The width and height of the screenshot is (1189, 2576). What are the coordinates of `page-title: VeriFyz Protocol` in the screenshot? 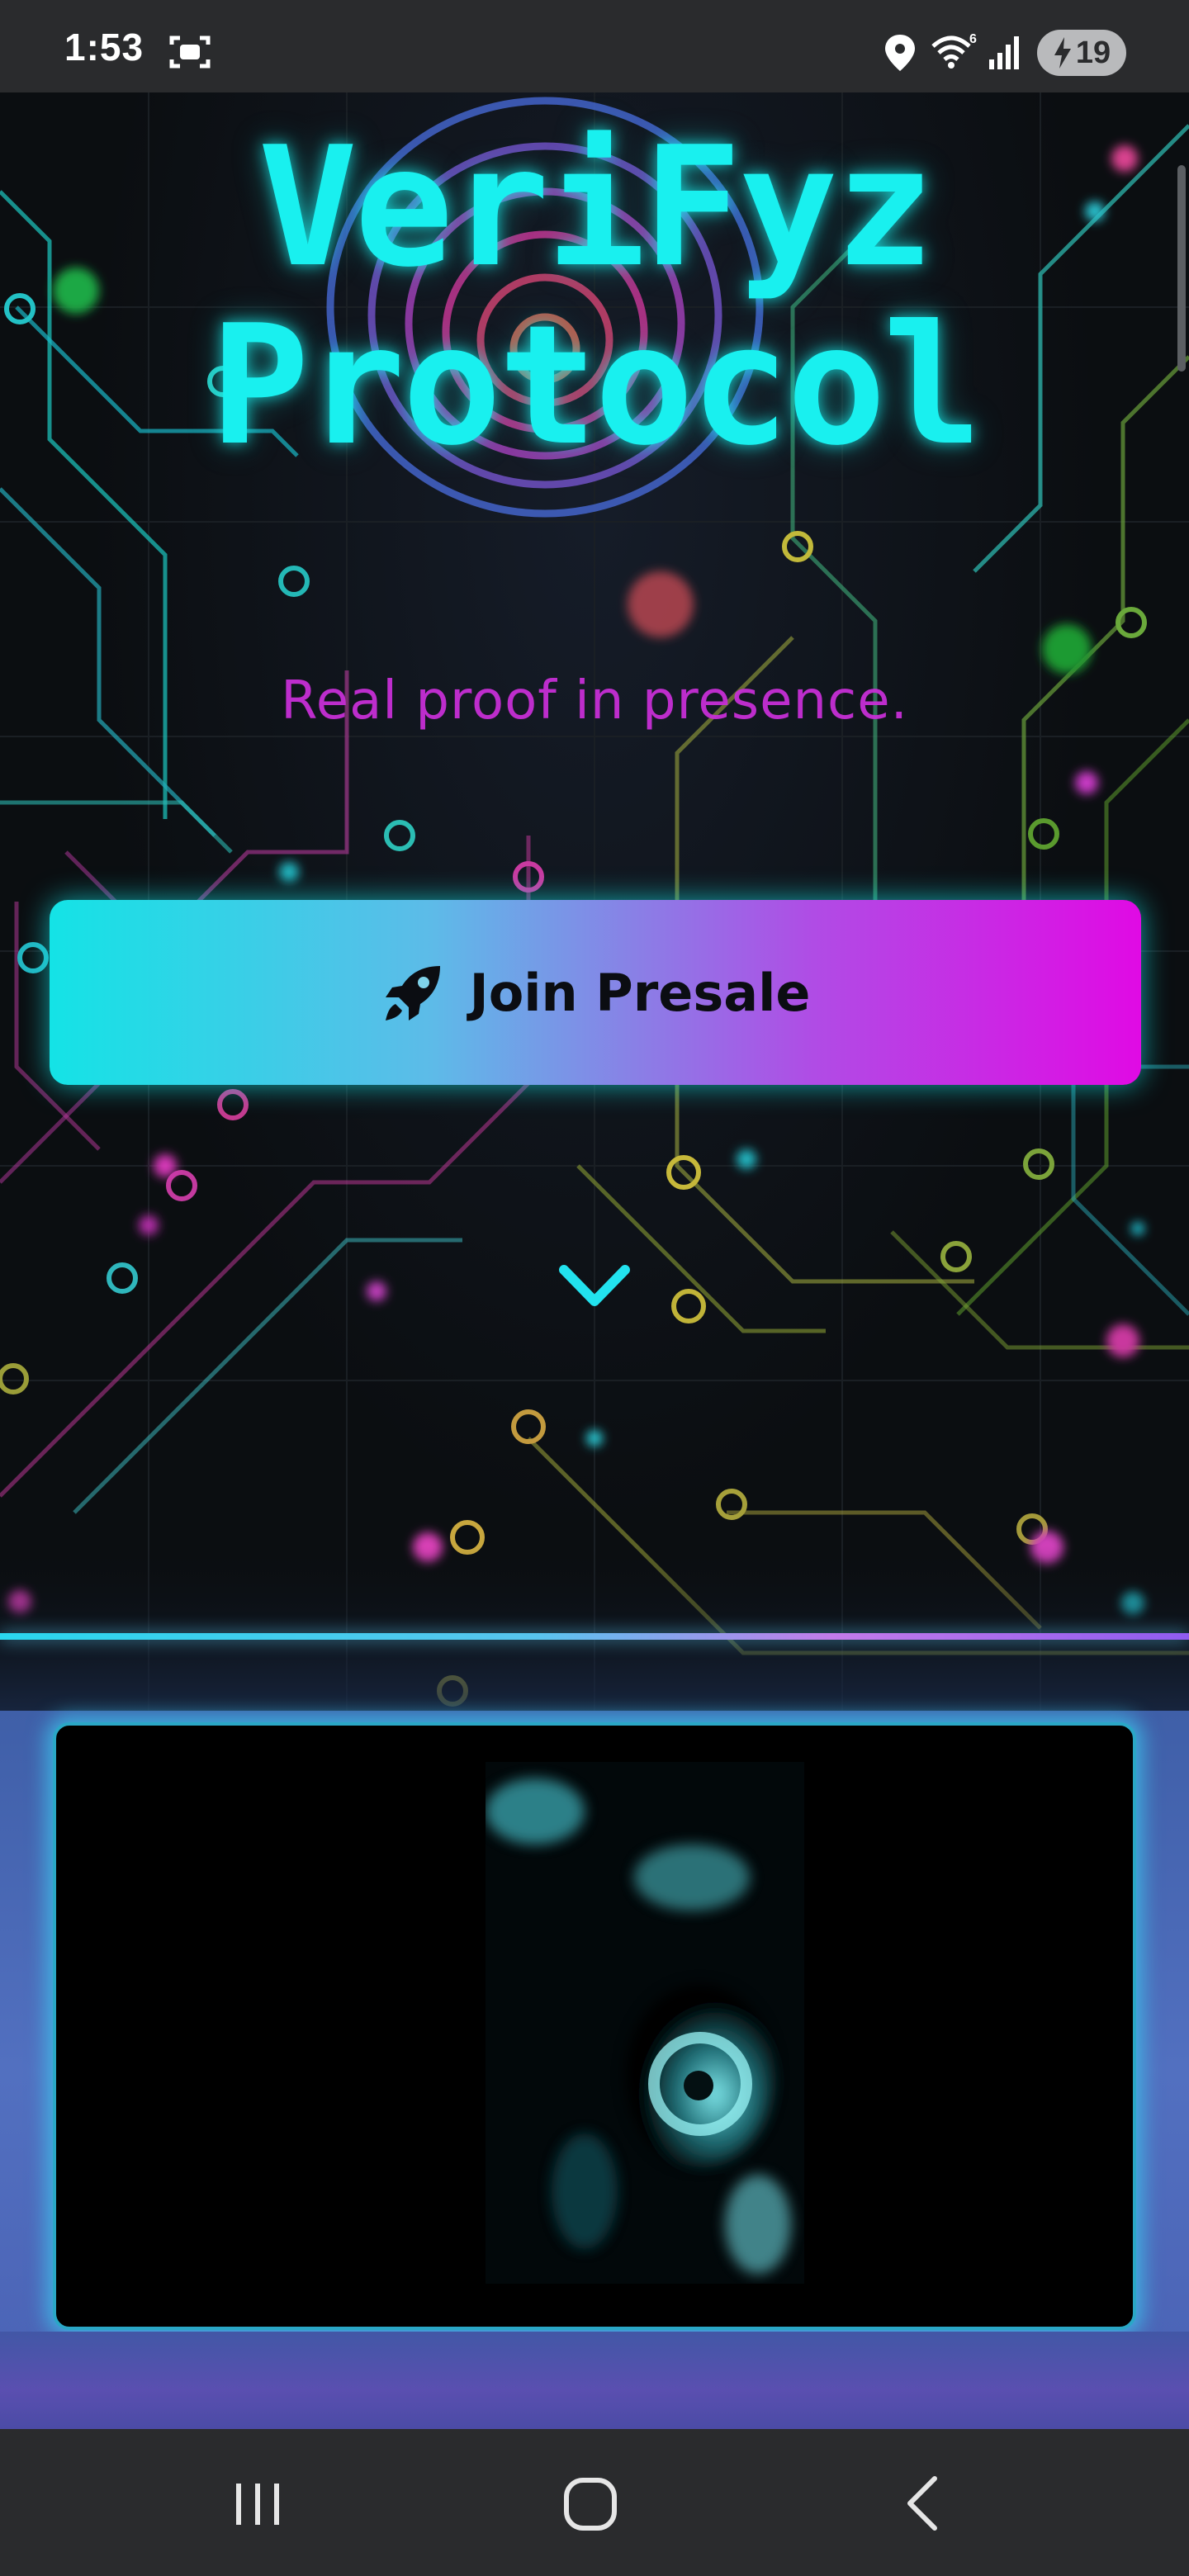 It's located at (596, 296).